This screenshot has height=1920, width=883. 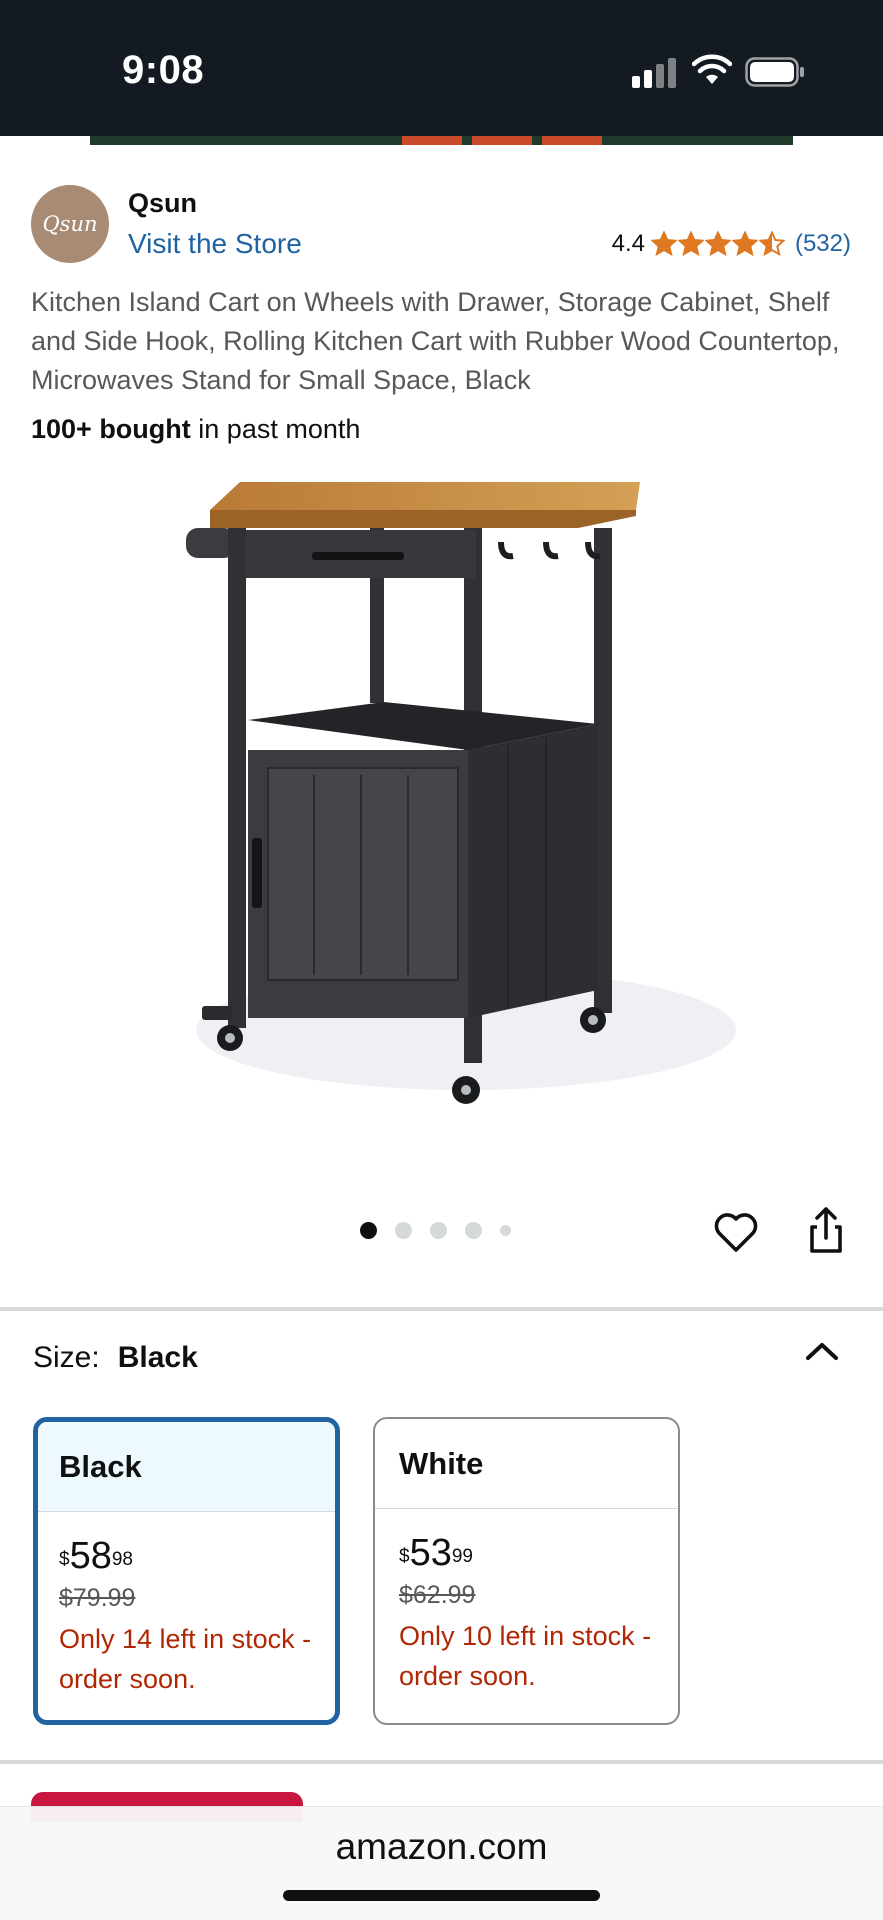 What do you see at coordinates (712, 69) in the screenshot?
I see `wifi-icon` at bounding box center [712, 69].